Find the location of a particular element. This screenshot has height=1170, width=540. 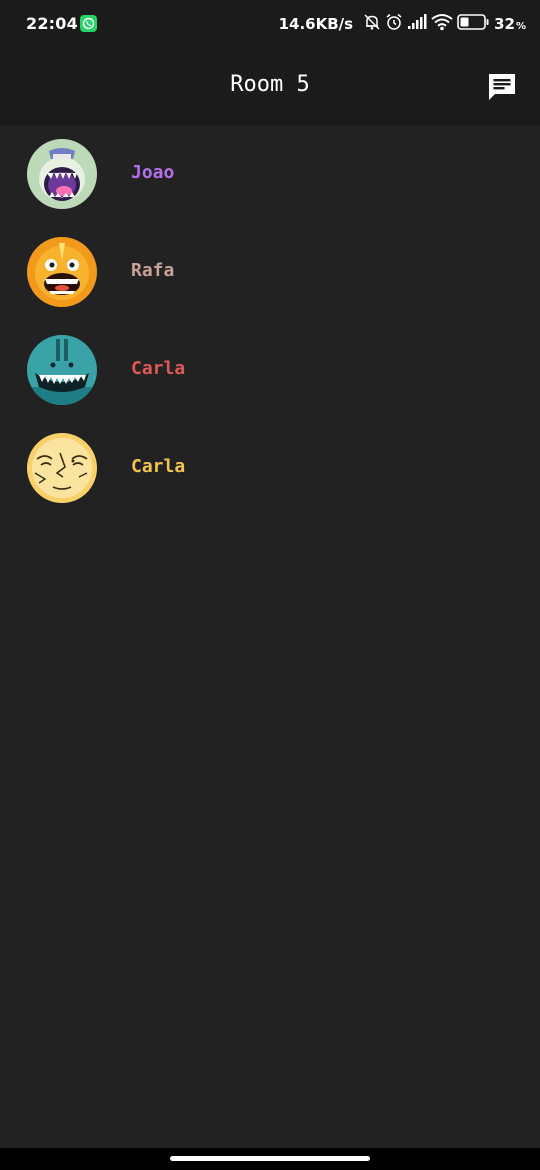

battery-icon is located at coordinates (473, 24).